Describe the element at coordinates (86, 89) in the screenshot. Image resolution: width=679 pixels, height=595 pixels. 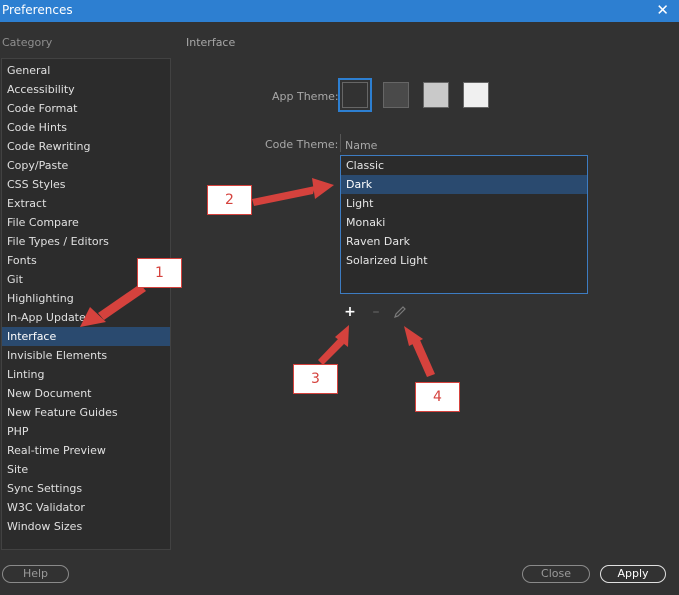
I see `sidebar-item-accessibility: Accessibility` at that location.